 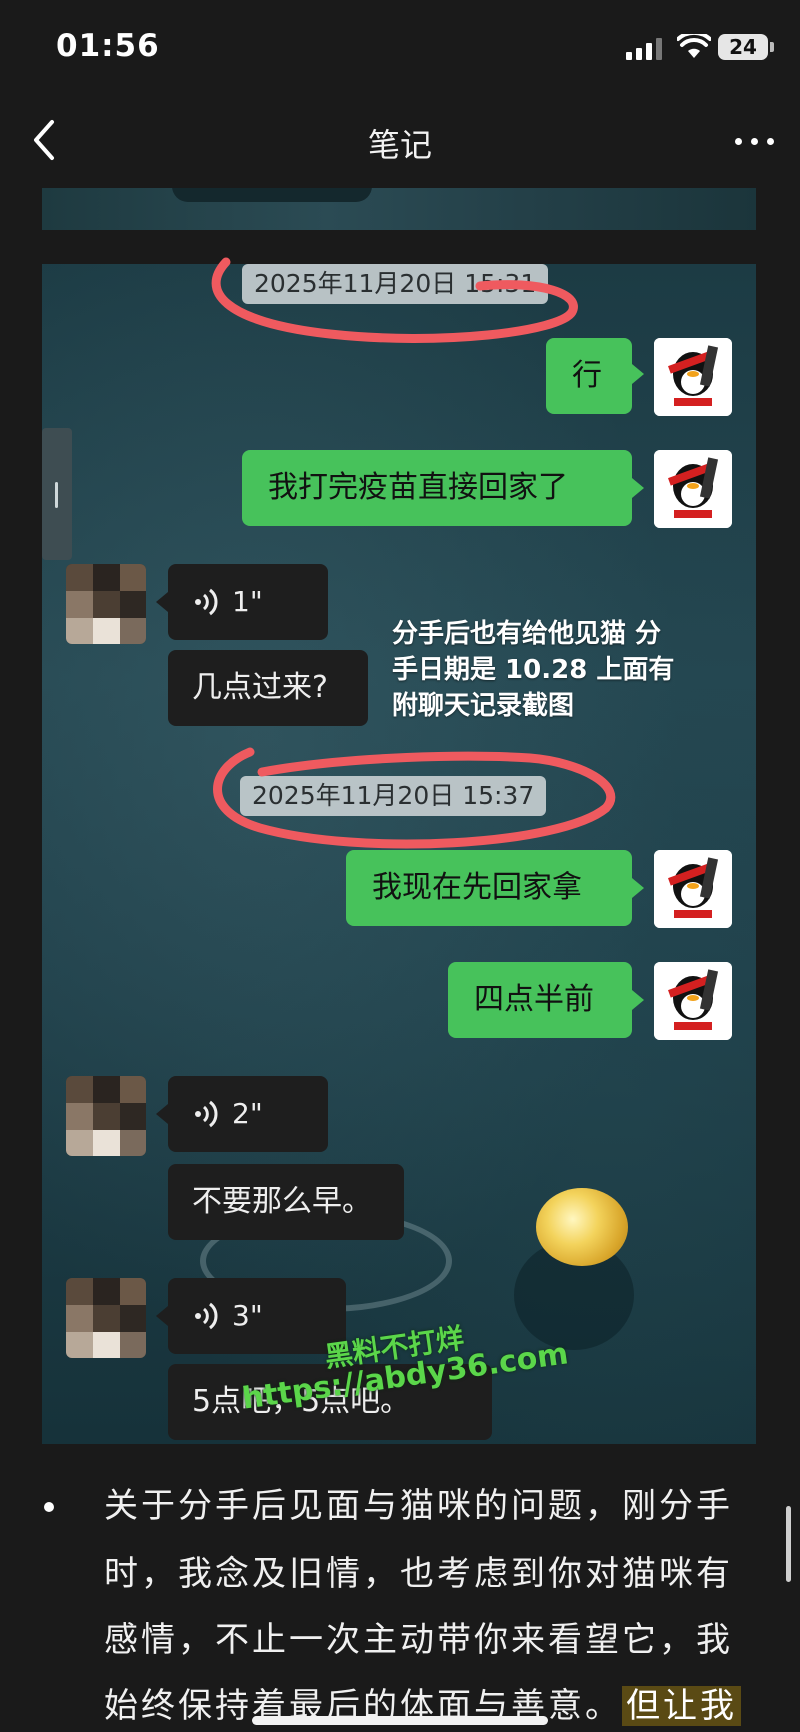 I want to click on beach-ball, so click(x=582, y=1227).